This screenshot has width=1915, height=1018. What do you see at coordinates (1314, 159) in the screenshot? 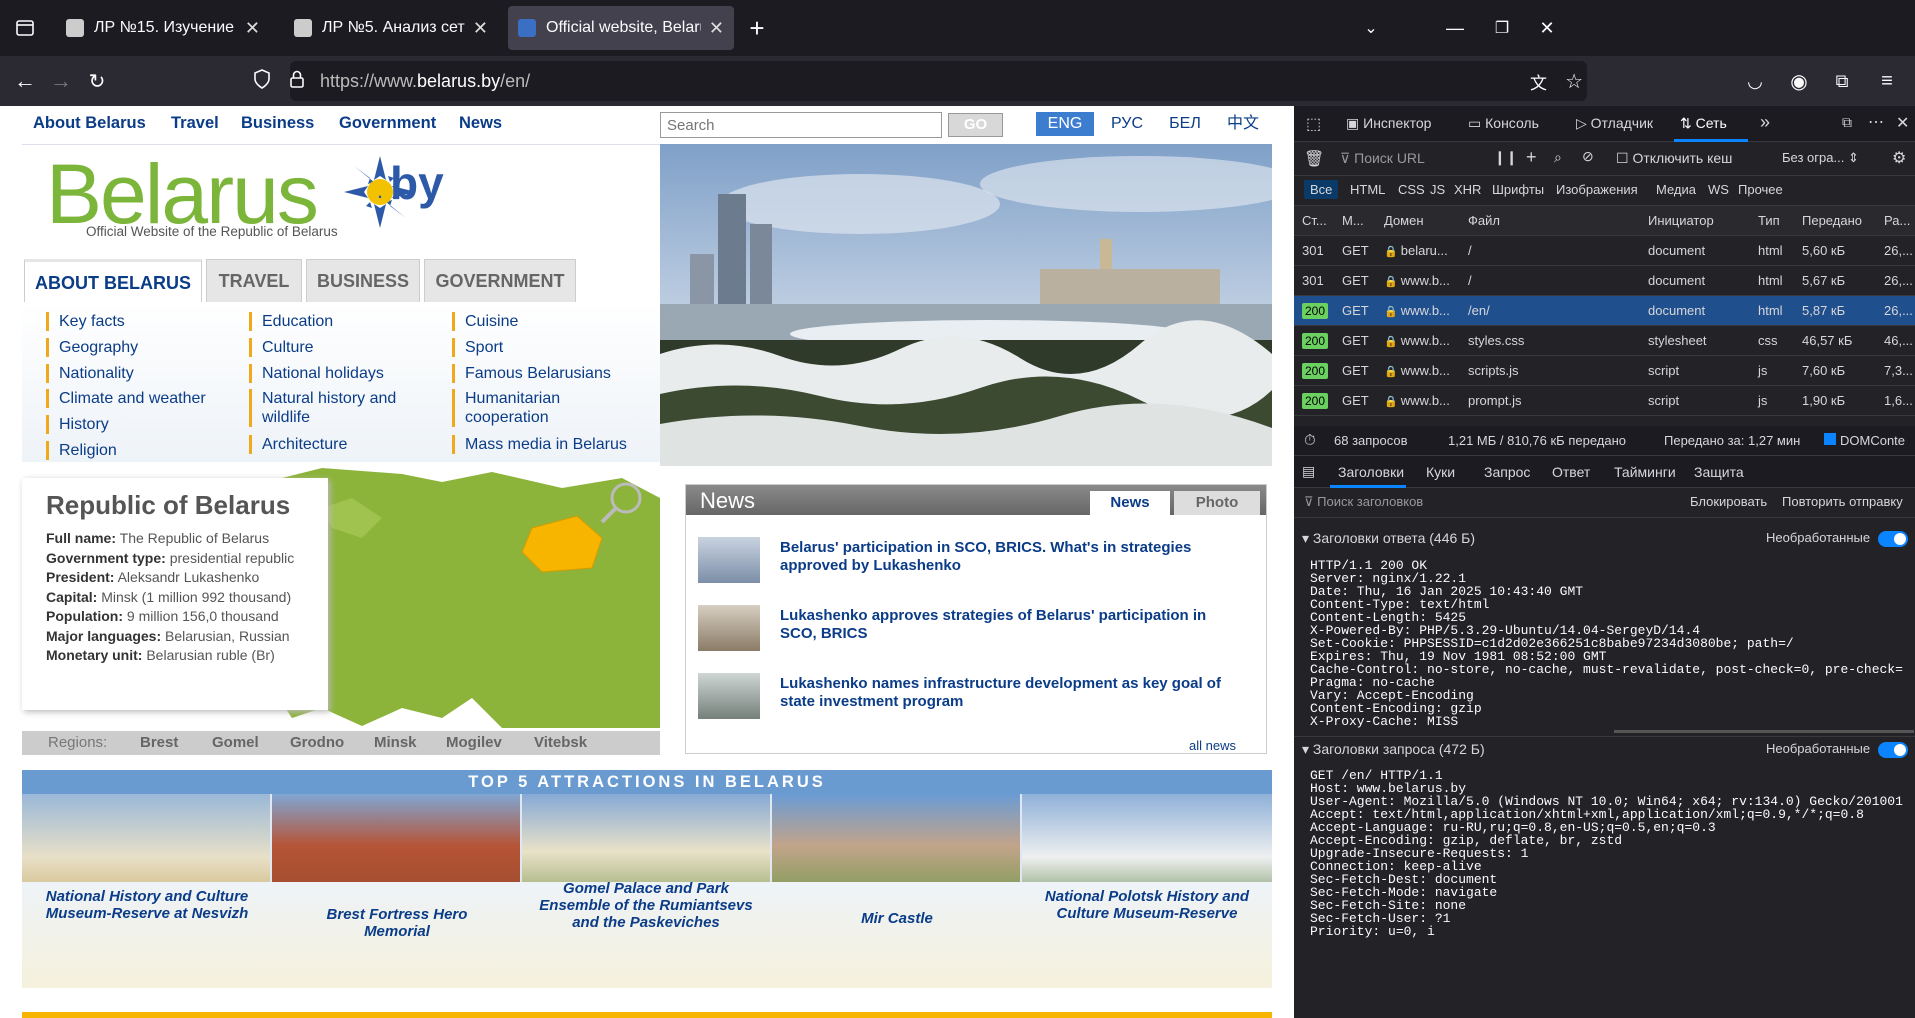
I see `trash-icon: 🗑` at bounding box center [1314, 159].